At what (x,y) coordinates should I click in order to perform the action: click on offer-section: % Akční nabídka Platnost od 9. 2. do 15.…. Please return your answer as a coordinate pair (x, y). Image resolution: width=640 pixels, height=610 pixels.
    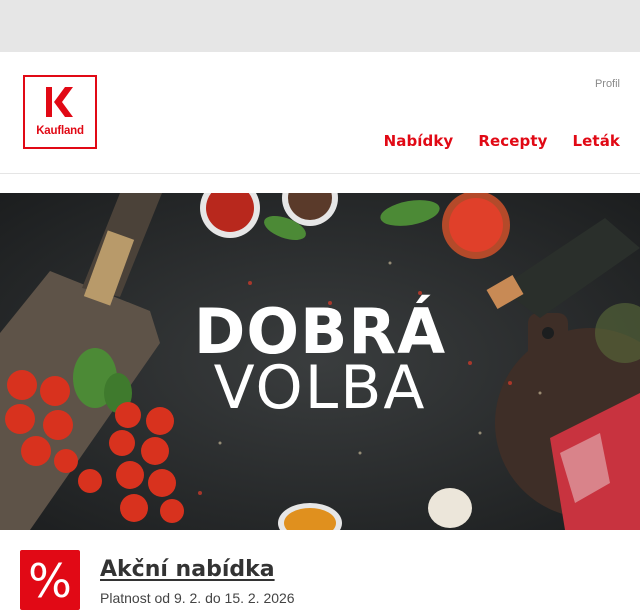
    Looking at the image, I should click on (320, 570).